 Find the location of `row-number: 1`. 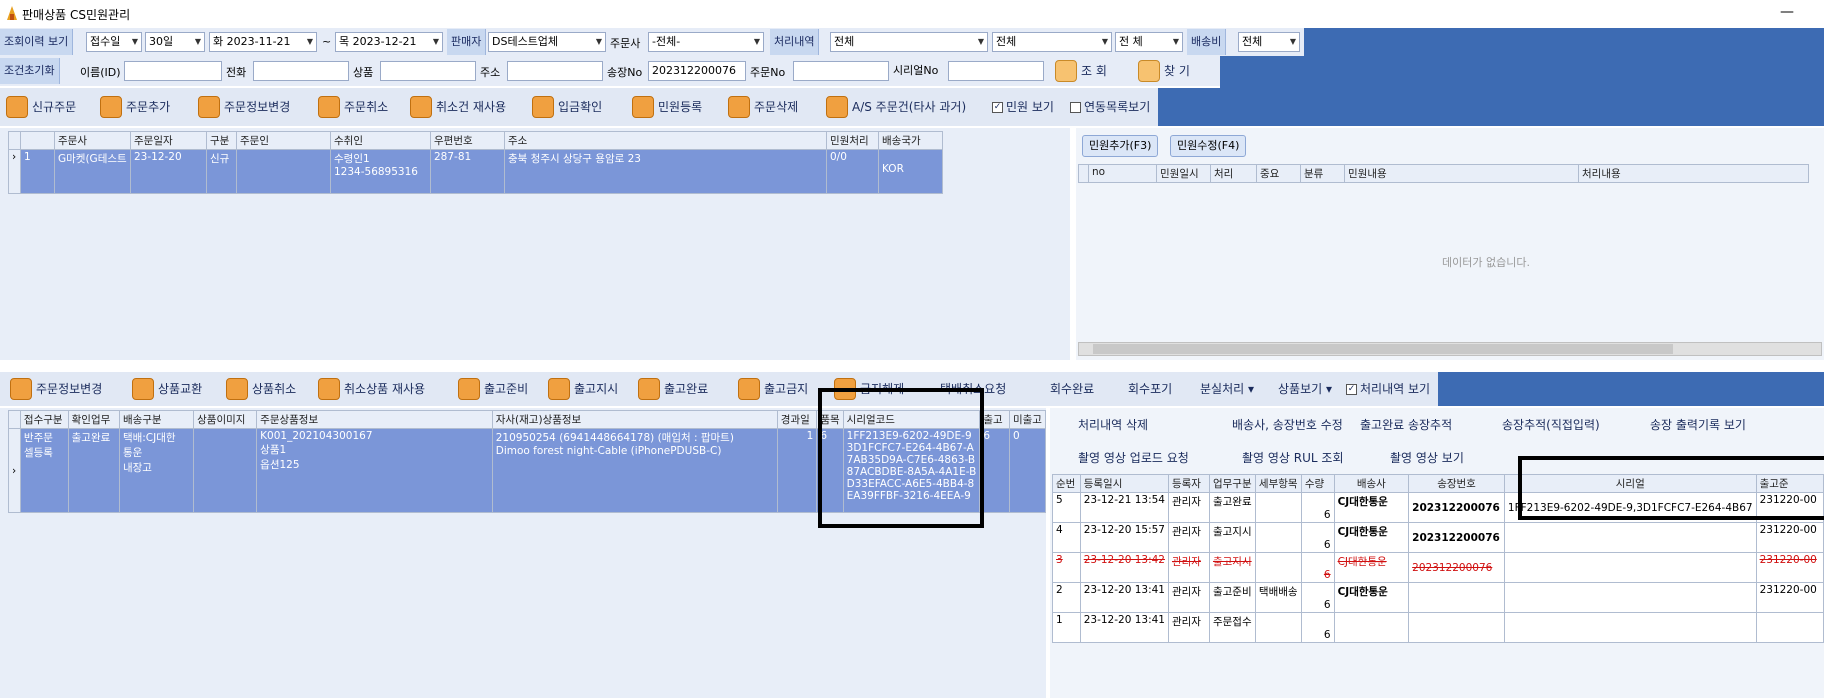

row-number: 1 is located at coordinates (37, 171).